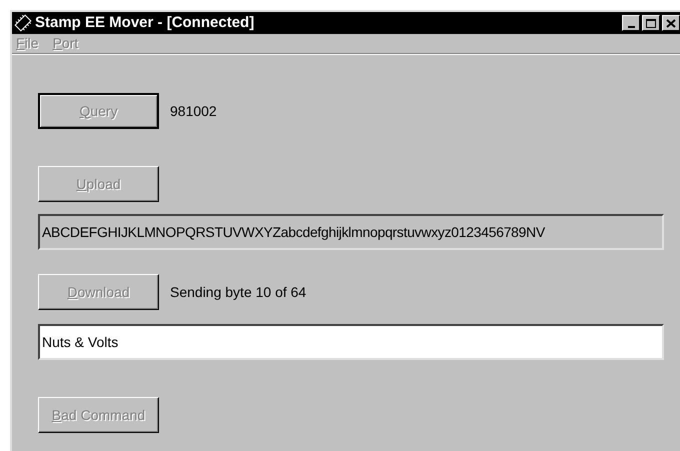 The width and height of the screenshot is (680, 451). I want to click on close-icon, so click(671, 23).